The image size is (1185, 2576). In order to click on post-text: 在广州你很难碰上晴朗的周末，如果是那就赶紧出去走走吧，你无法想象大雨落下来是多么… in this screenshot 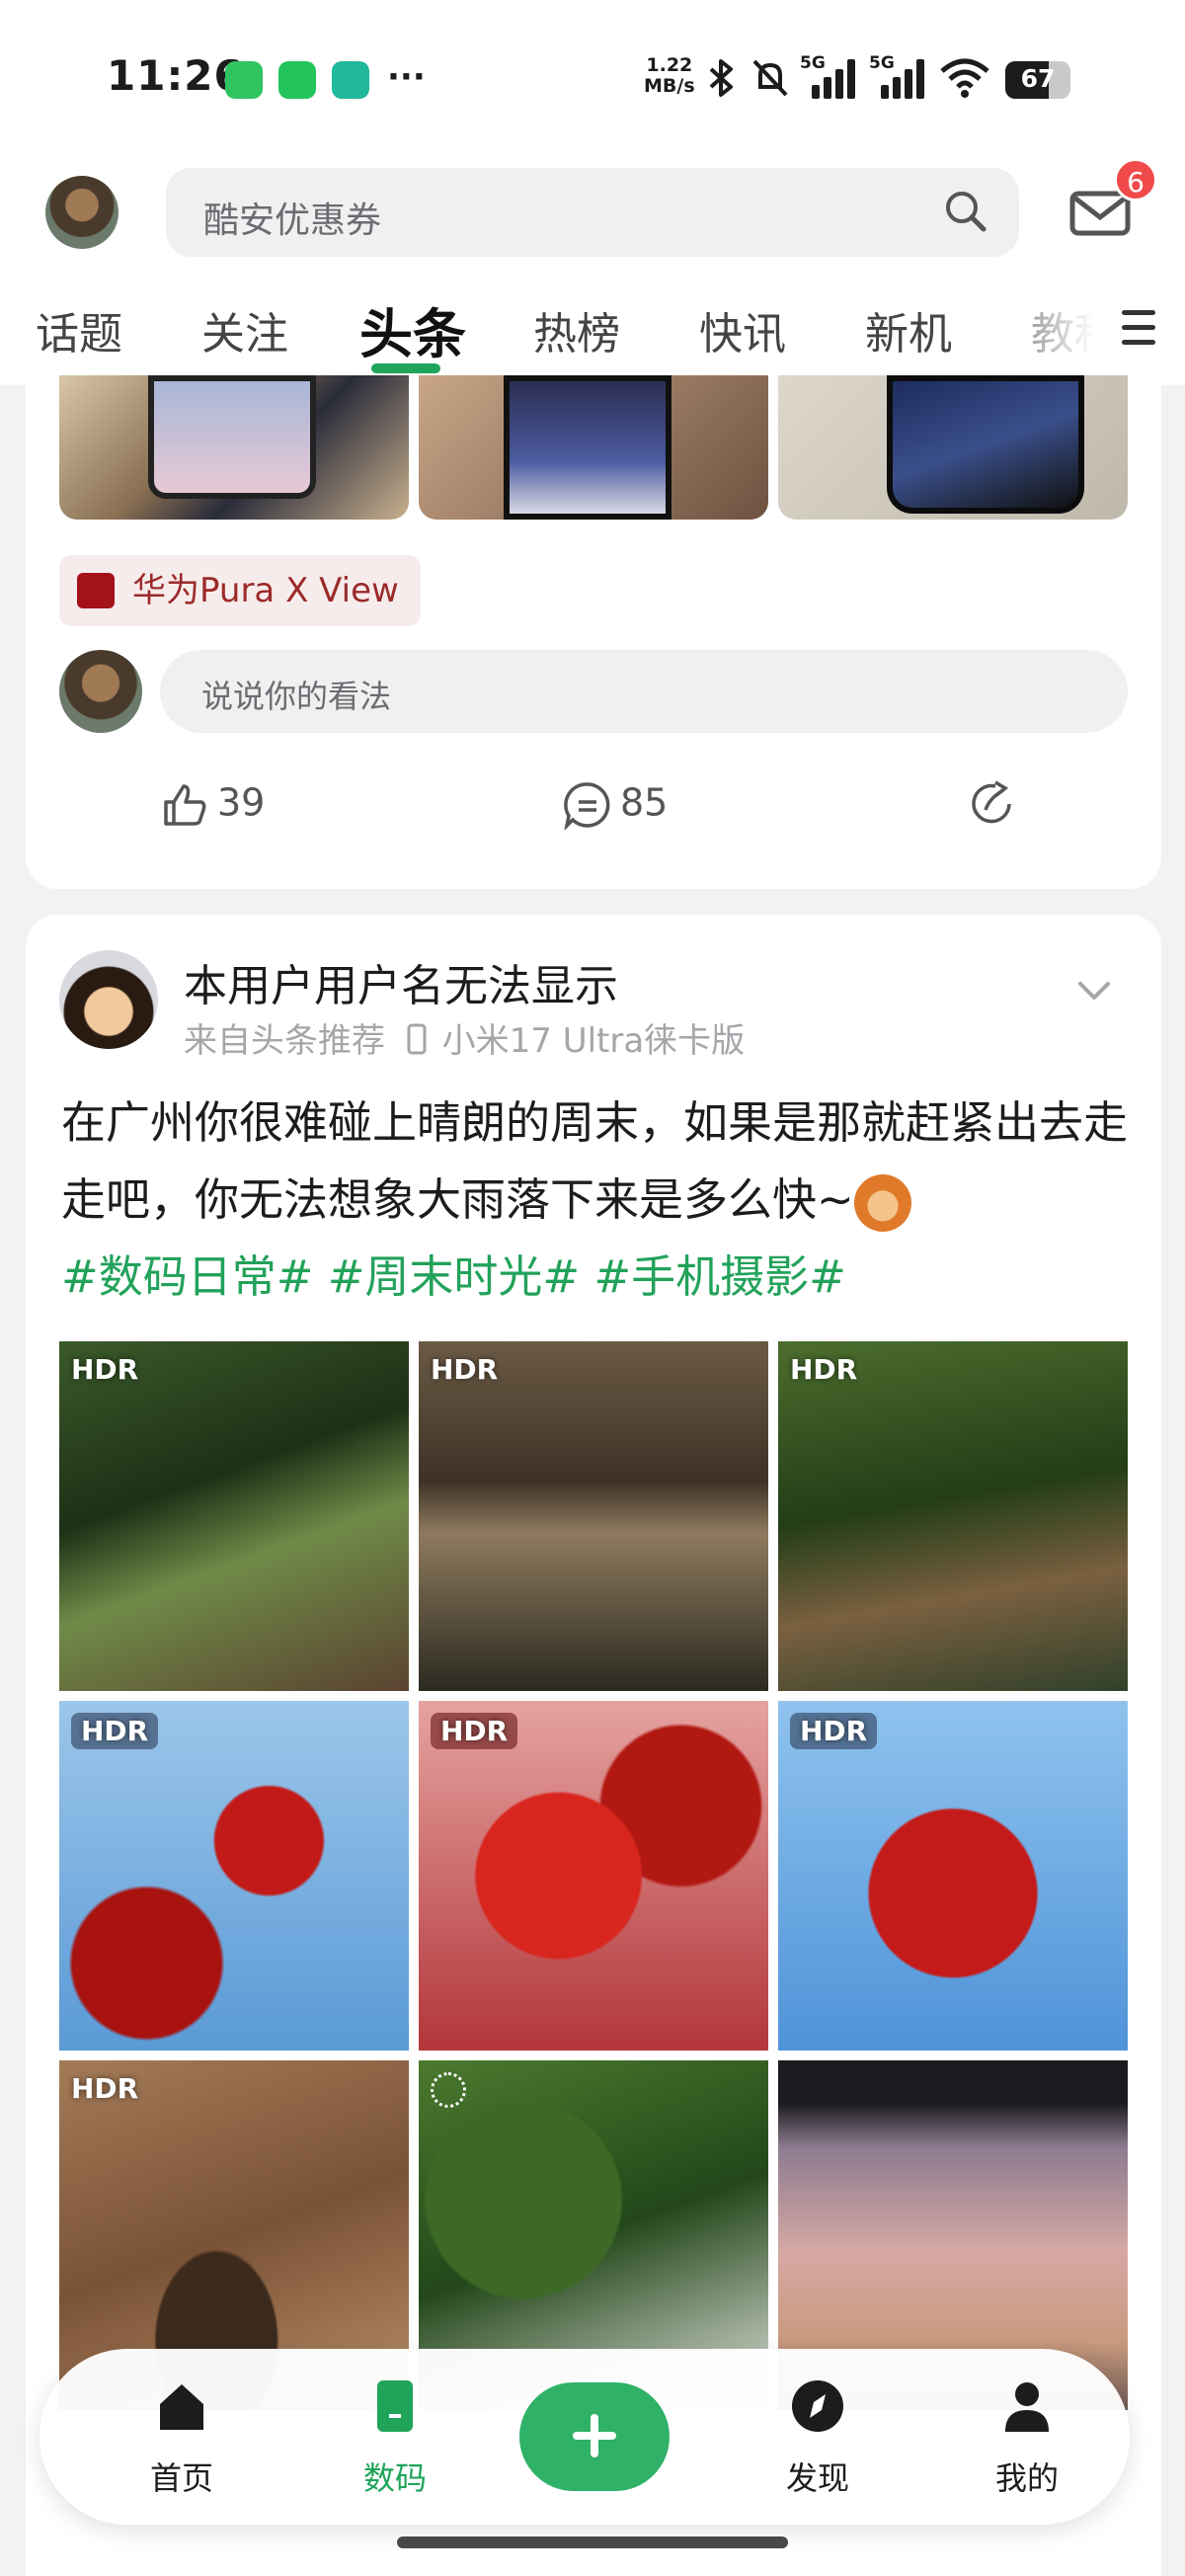, I will do `click(595, 1162)`.